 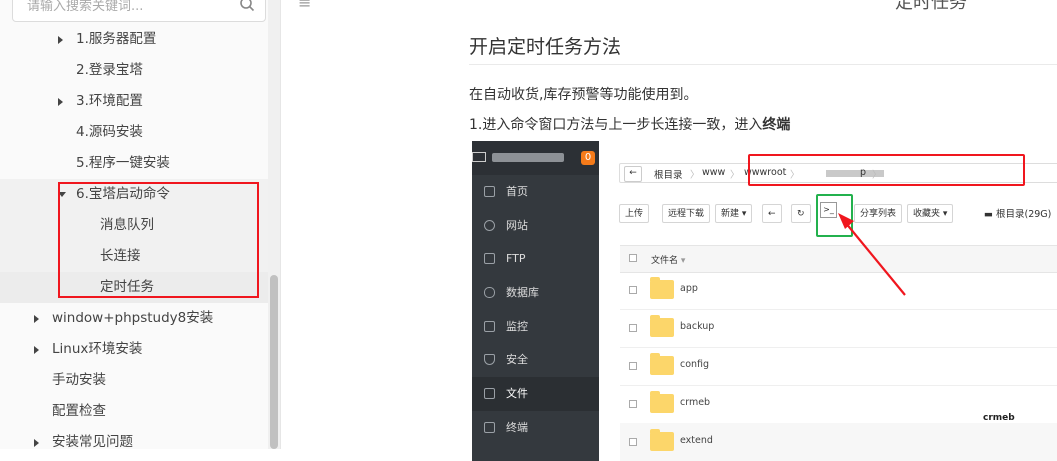 I want to click on bt-nav-database: 数据库, so click(x=535, y=293).